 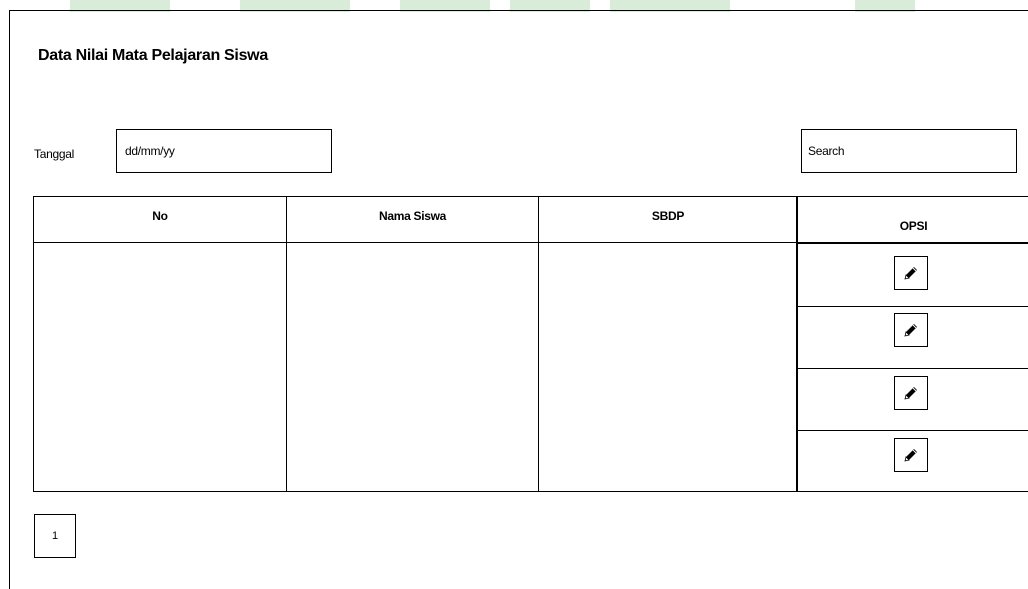 I want to click on date-label: Tanggal, so click(x=54, y=154).